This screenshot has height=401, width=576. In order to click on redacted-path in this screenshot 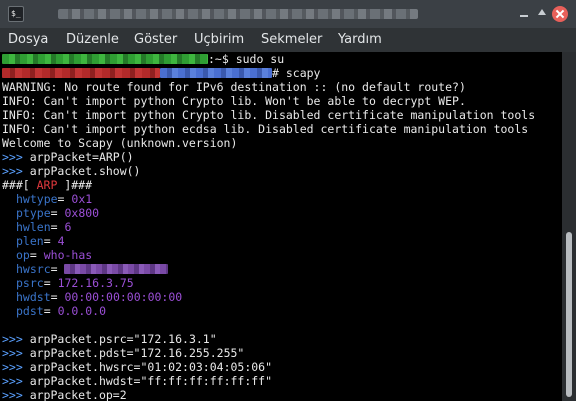, I will do `click(216, 73)`.